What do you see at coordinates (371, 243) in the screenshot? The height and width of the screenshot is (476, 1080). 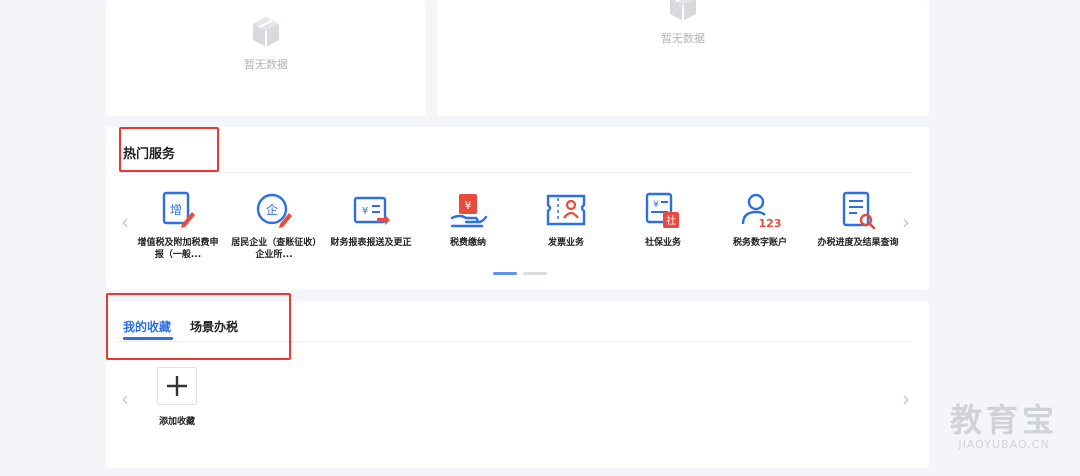 I see `service-label: 财务报表报送及更正` at bounding box center [371, 243].